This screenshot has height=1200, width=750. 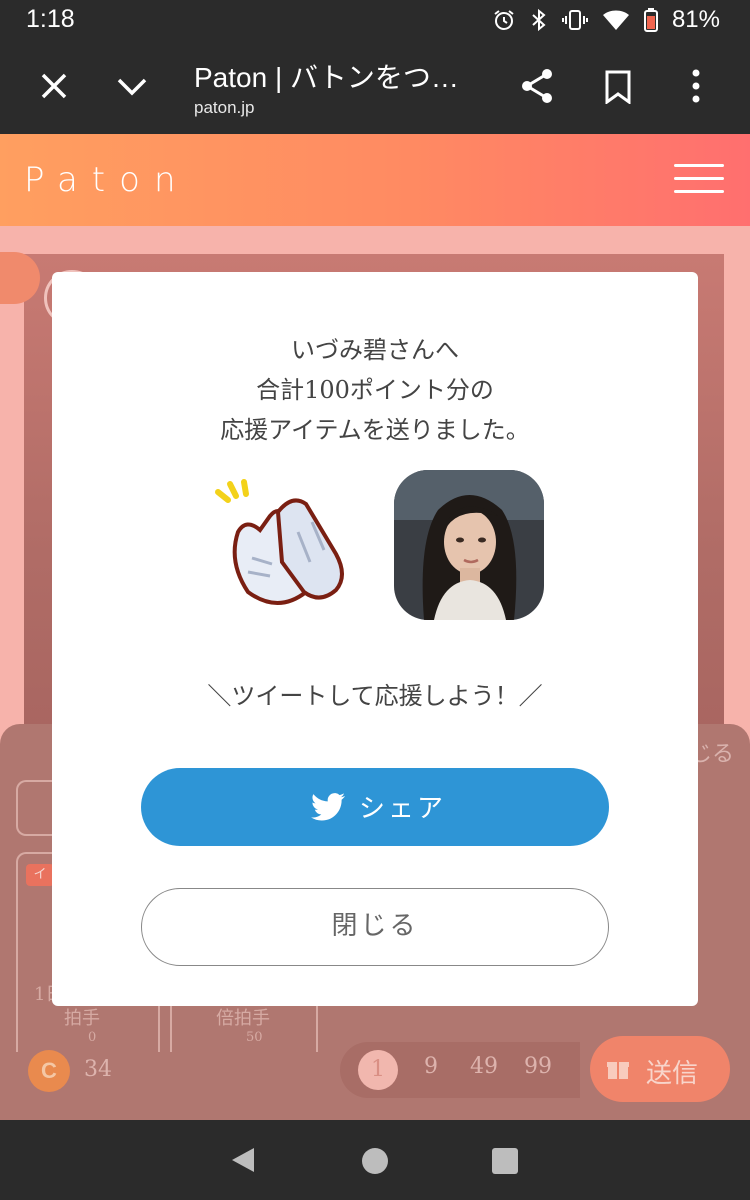 I want to click on status-time: 1:18, so click(x=50, y=19).